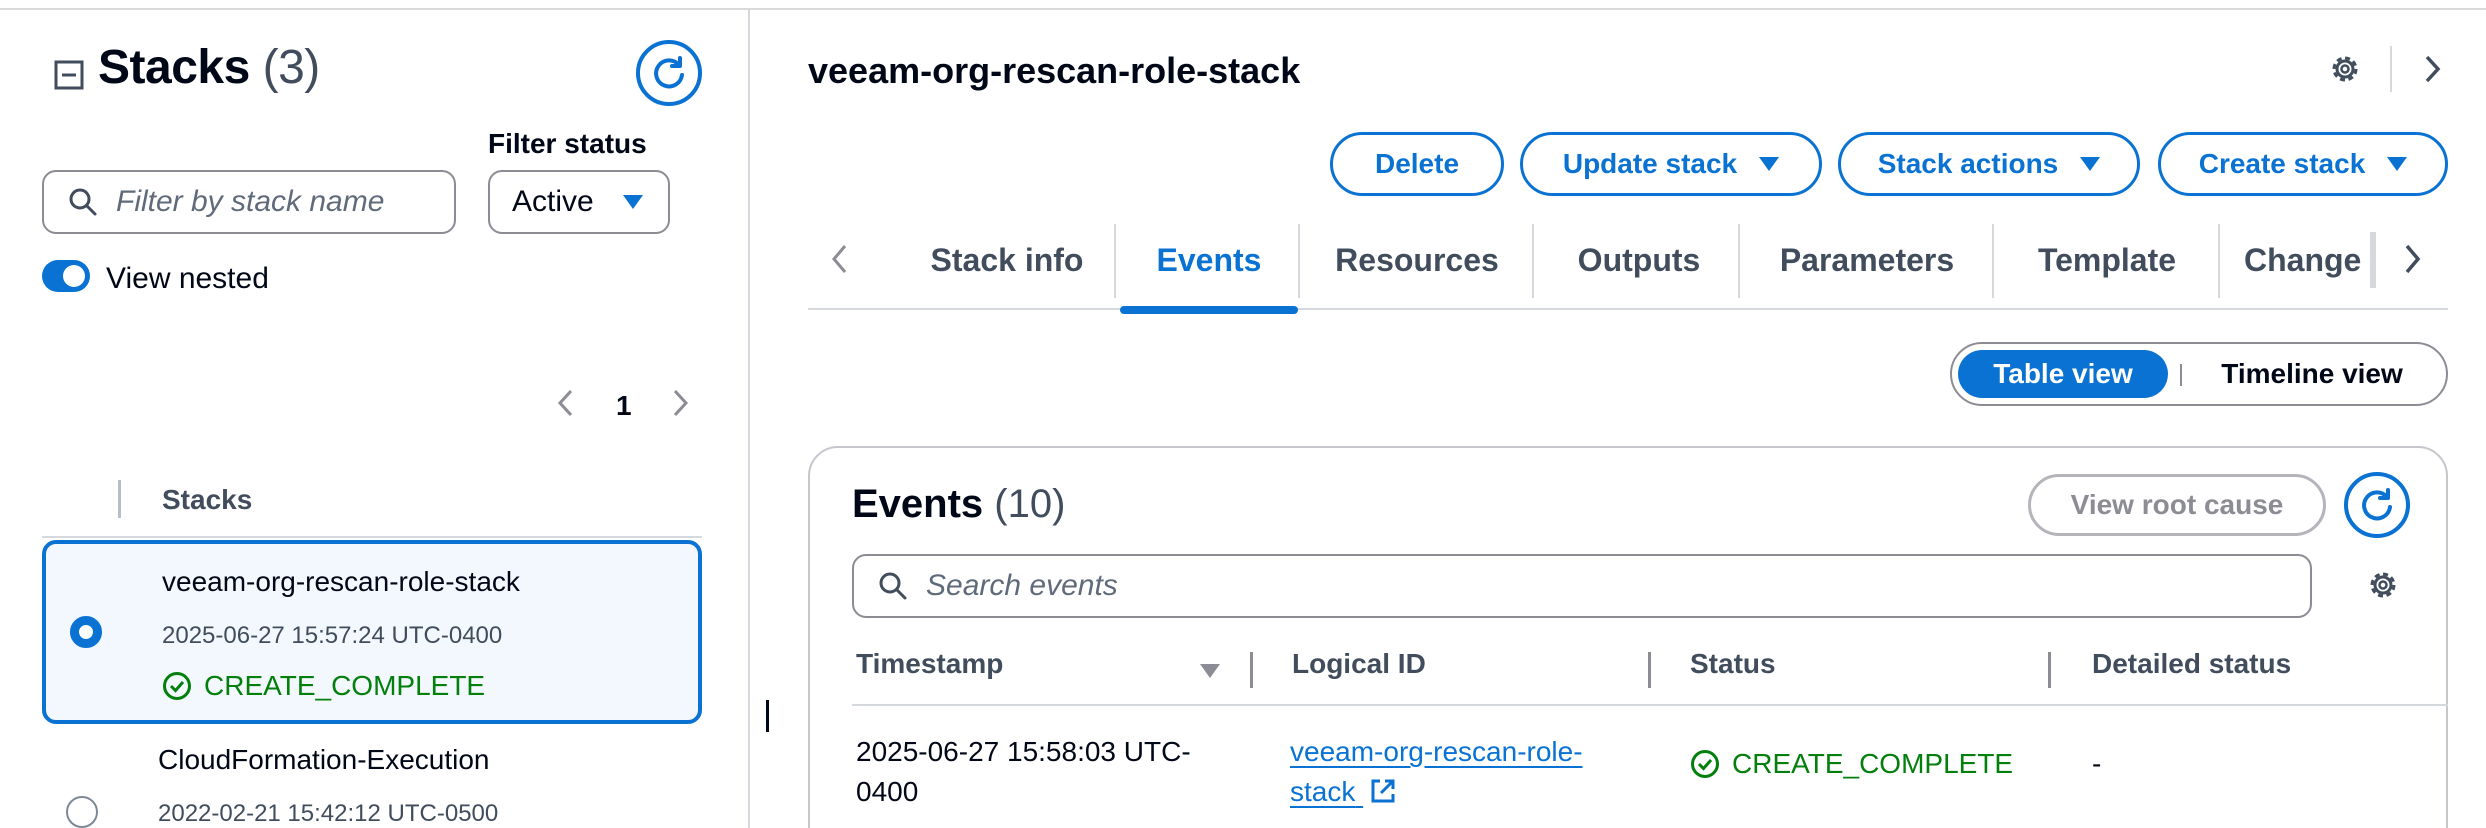 The width and height of the screenshot is (2486, 828). Describe the element at coordinates (1007, 260) in the screenshot. I see `tab-stack-info: Stack info` at that location.